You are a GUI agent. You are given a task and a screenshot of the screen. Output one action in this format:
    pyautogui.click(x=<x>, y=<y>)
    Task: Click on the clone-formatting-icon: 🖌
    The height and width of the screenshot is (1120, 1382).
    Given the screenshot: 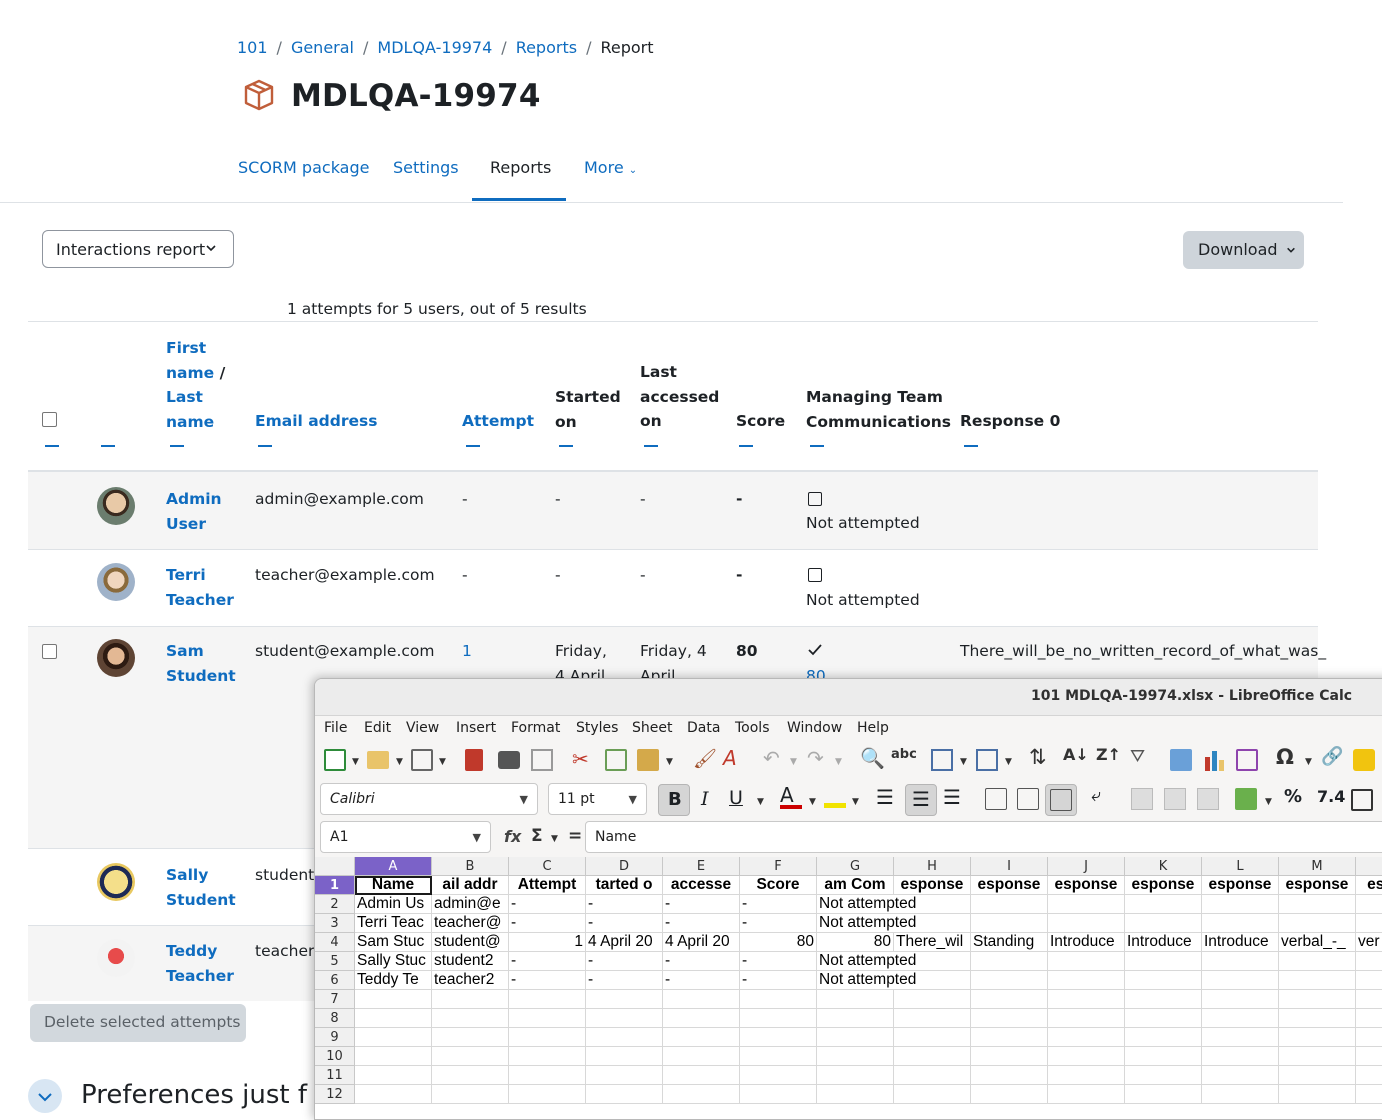 What is the action you would take?
    pyautogui.click(x=705, y=758)
    